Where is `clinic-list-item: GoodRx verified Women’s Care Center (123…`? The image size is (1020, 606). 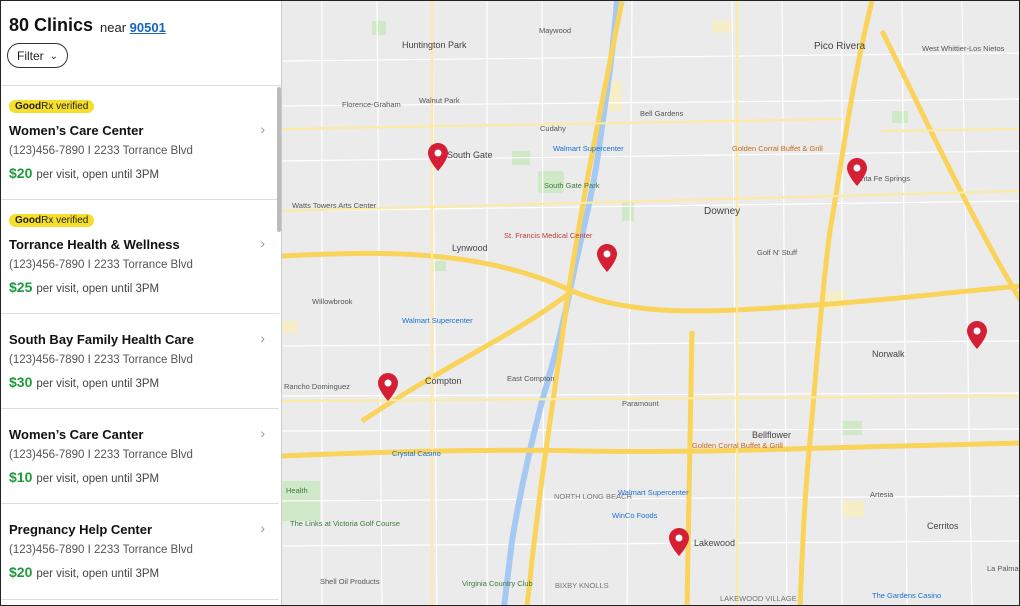
clinic-list-item: GoodRx verified Women’s Care Center (123… is located at coordinates (140, 143).